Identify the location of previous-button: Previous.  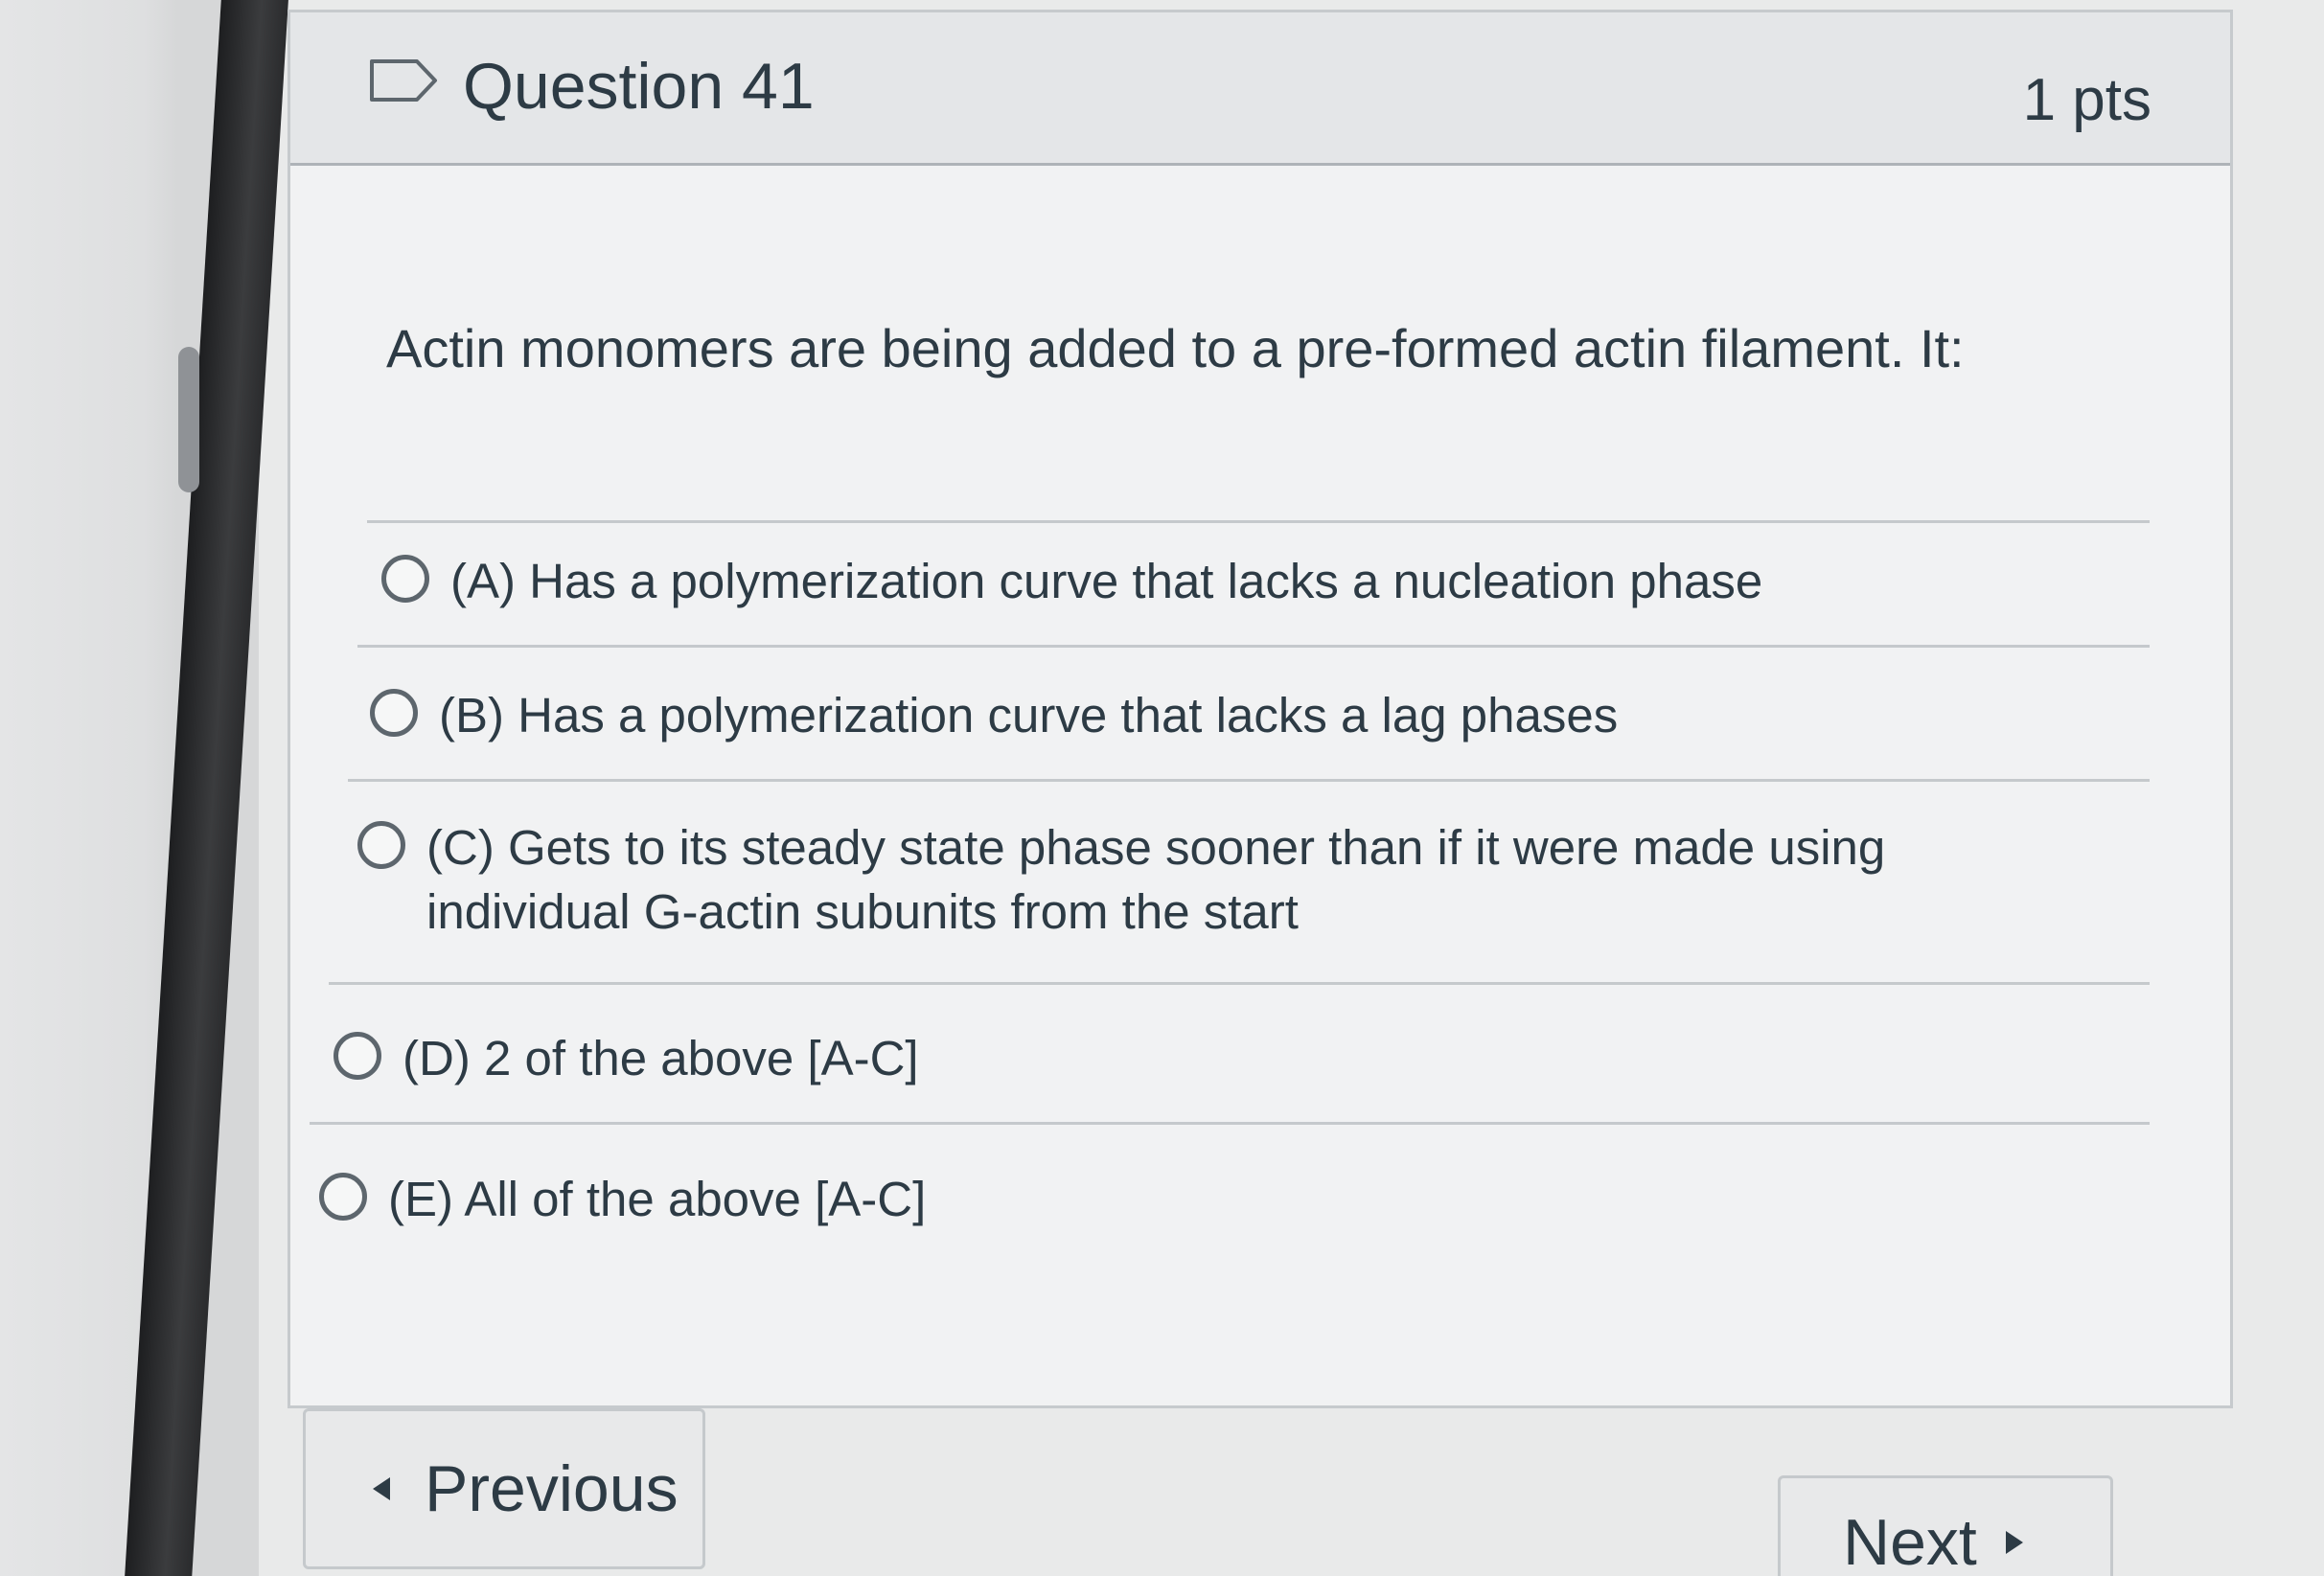
(504, 1488).